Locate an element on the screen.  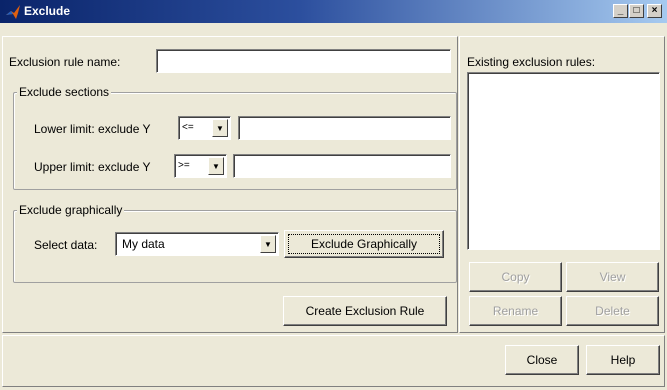
exclude-graphically-button: Exclude Graphically is located at coordinates (364, 244).